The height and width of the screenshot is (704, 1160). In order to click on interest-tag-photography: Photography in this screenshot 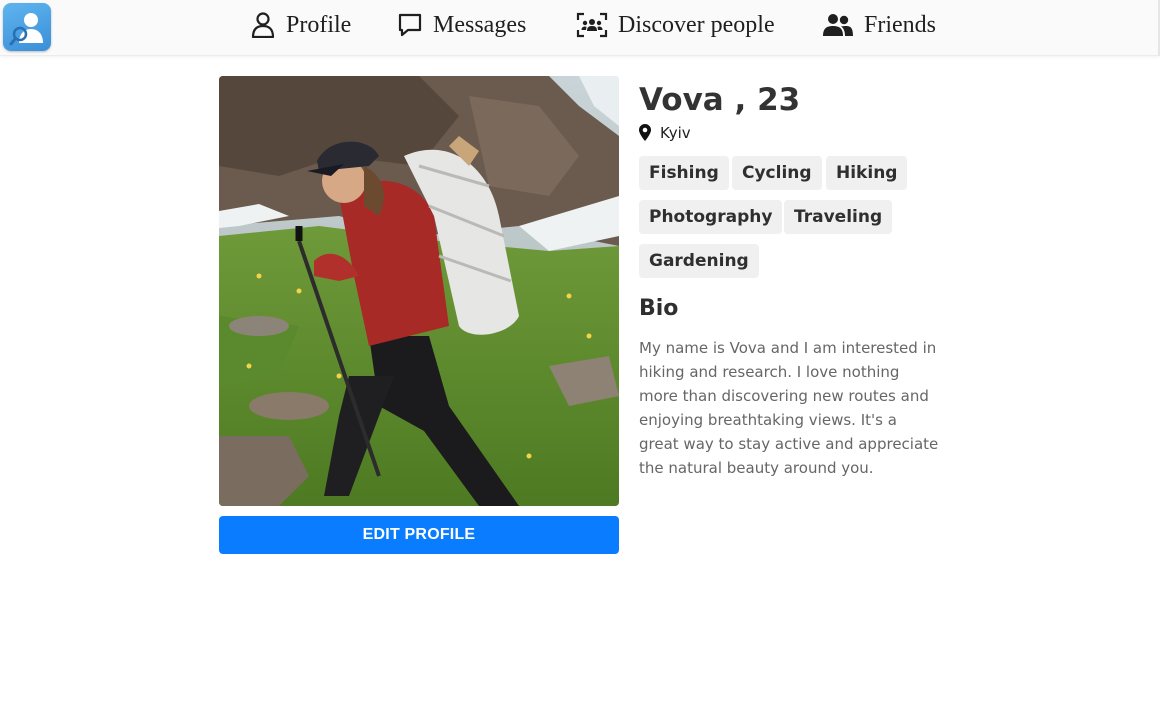, I will do `click(711, 217)`.